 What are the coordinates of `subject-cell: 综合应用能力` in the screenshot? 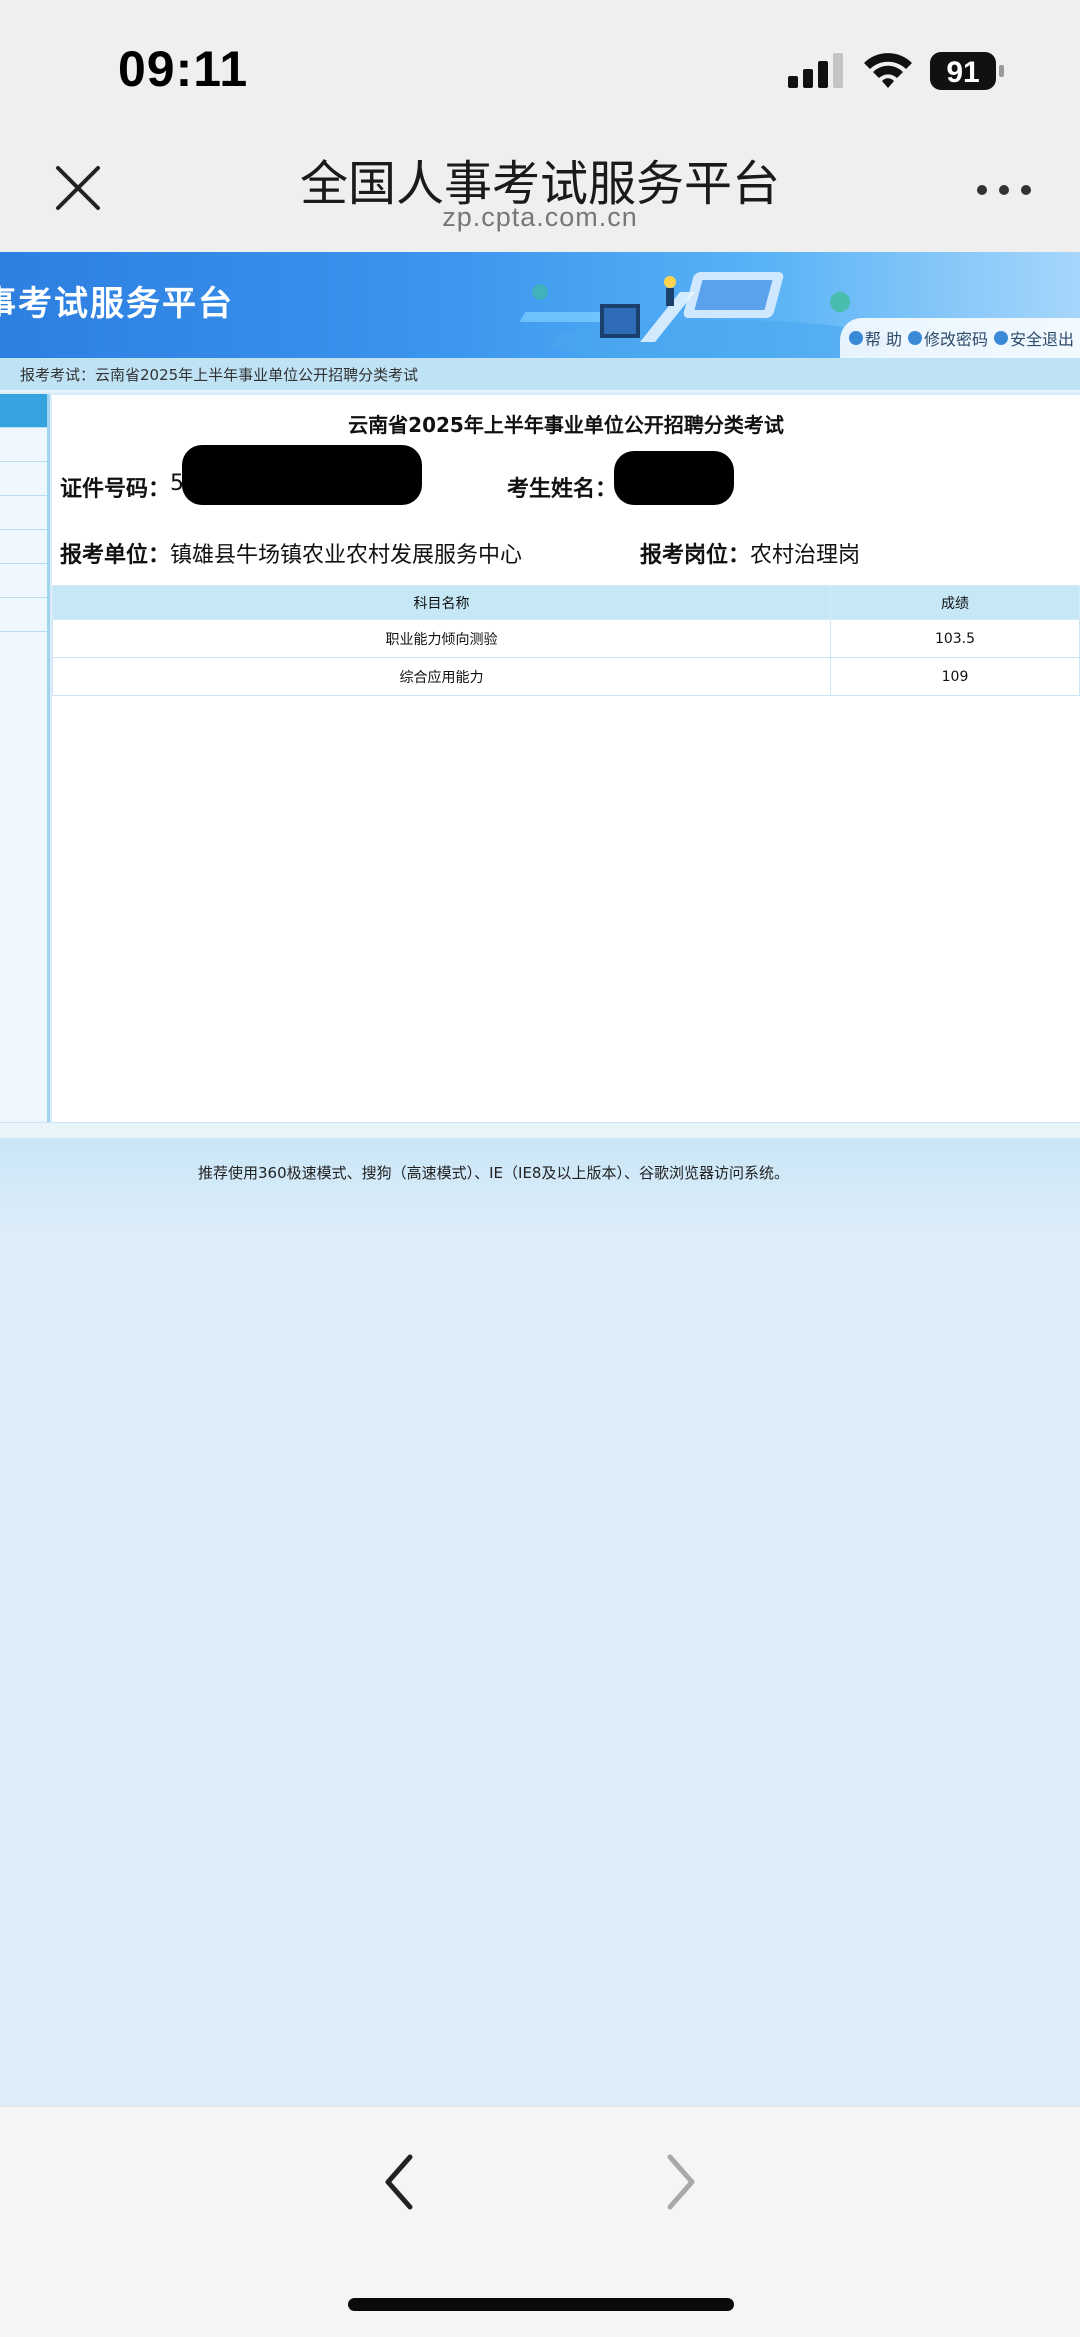 It's located at (441, 676).